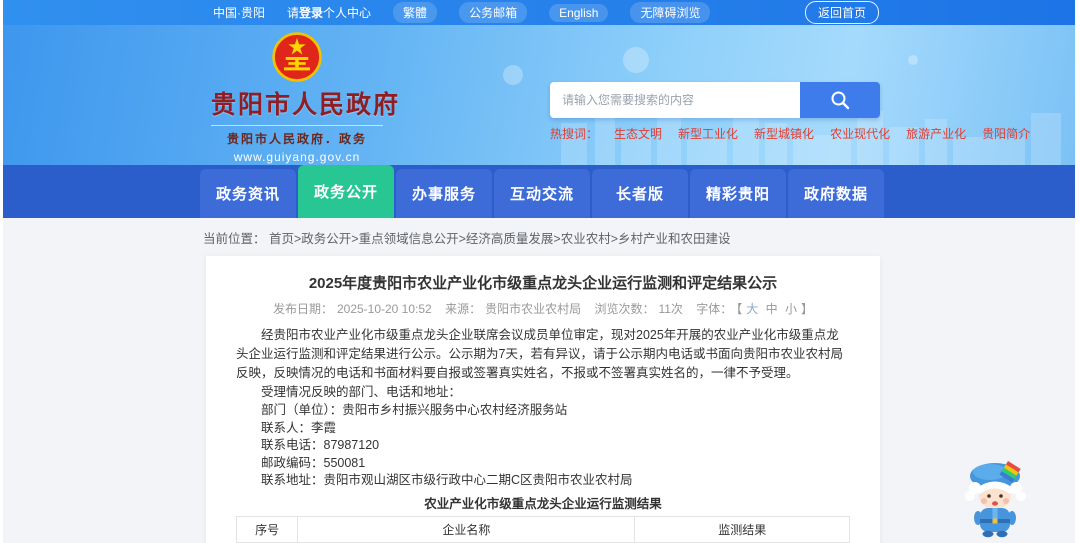 The width and height of the screenshot is (1080, 543). I want to click on site-logo: 贵阳市人民政府 贵阳市人民政府．政务 www.guiyang.gov.cn, so click(306, 97).